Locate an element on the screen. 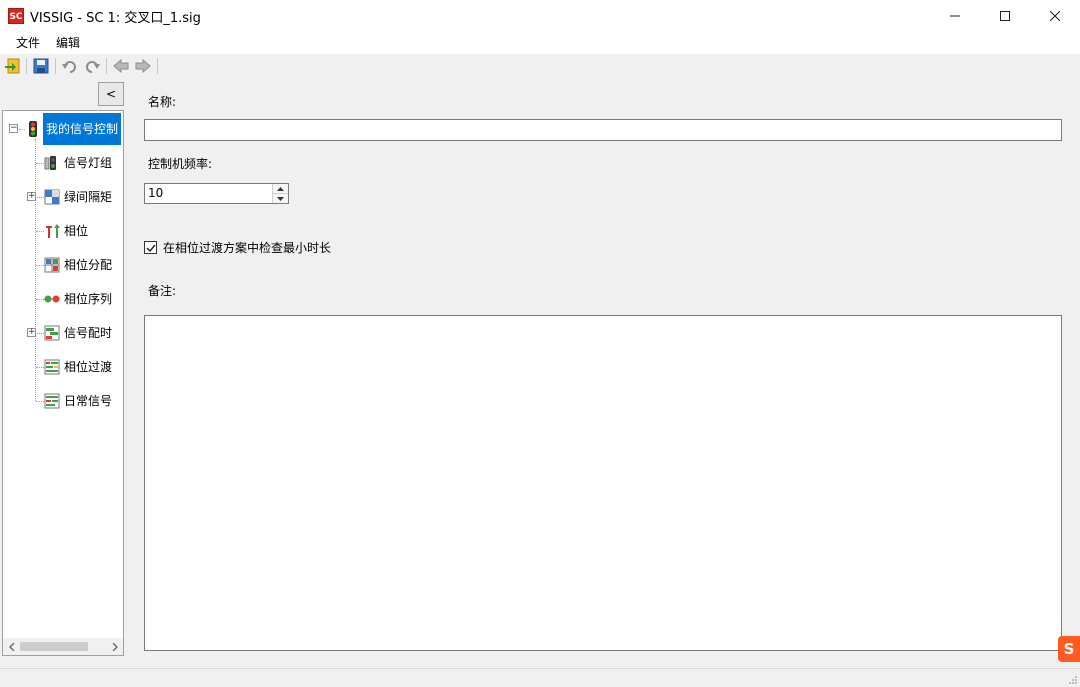 The height and width of the screenshot is (687, 1080). tree-item-phase-sequence: 相位序列 is located at coordinates (79, 299).